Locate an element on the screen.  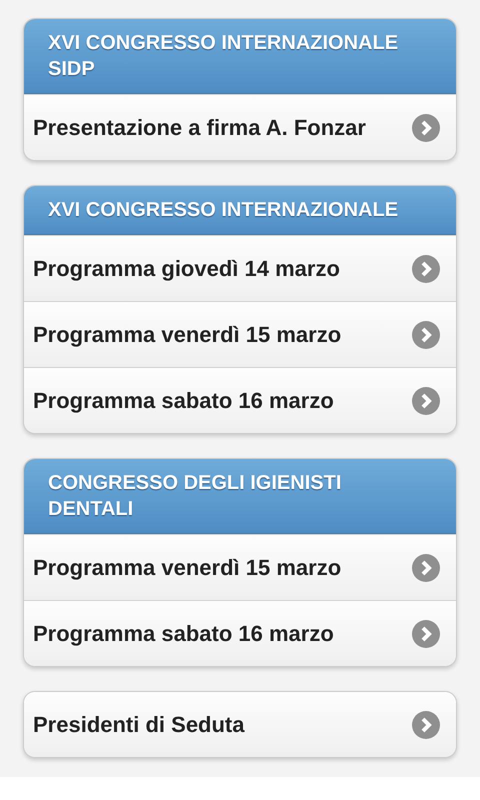
list-item: Programma giovedì 14 marzo is located at coordinates (240, 268).